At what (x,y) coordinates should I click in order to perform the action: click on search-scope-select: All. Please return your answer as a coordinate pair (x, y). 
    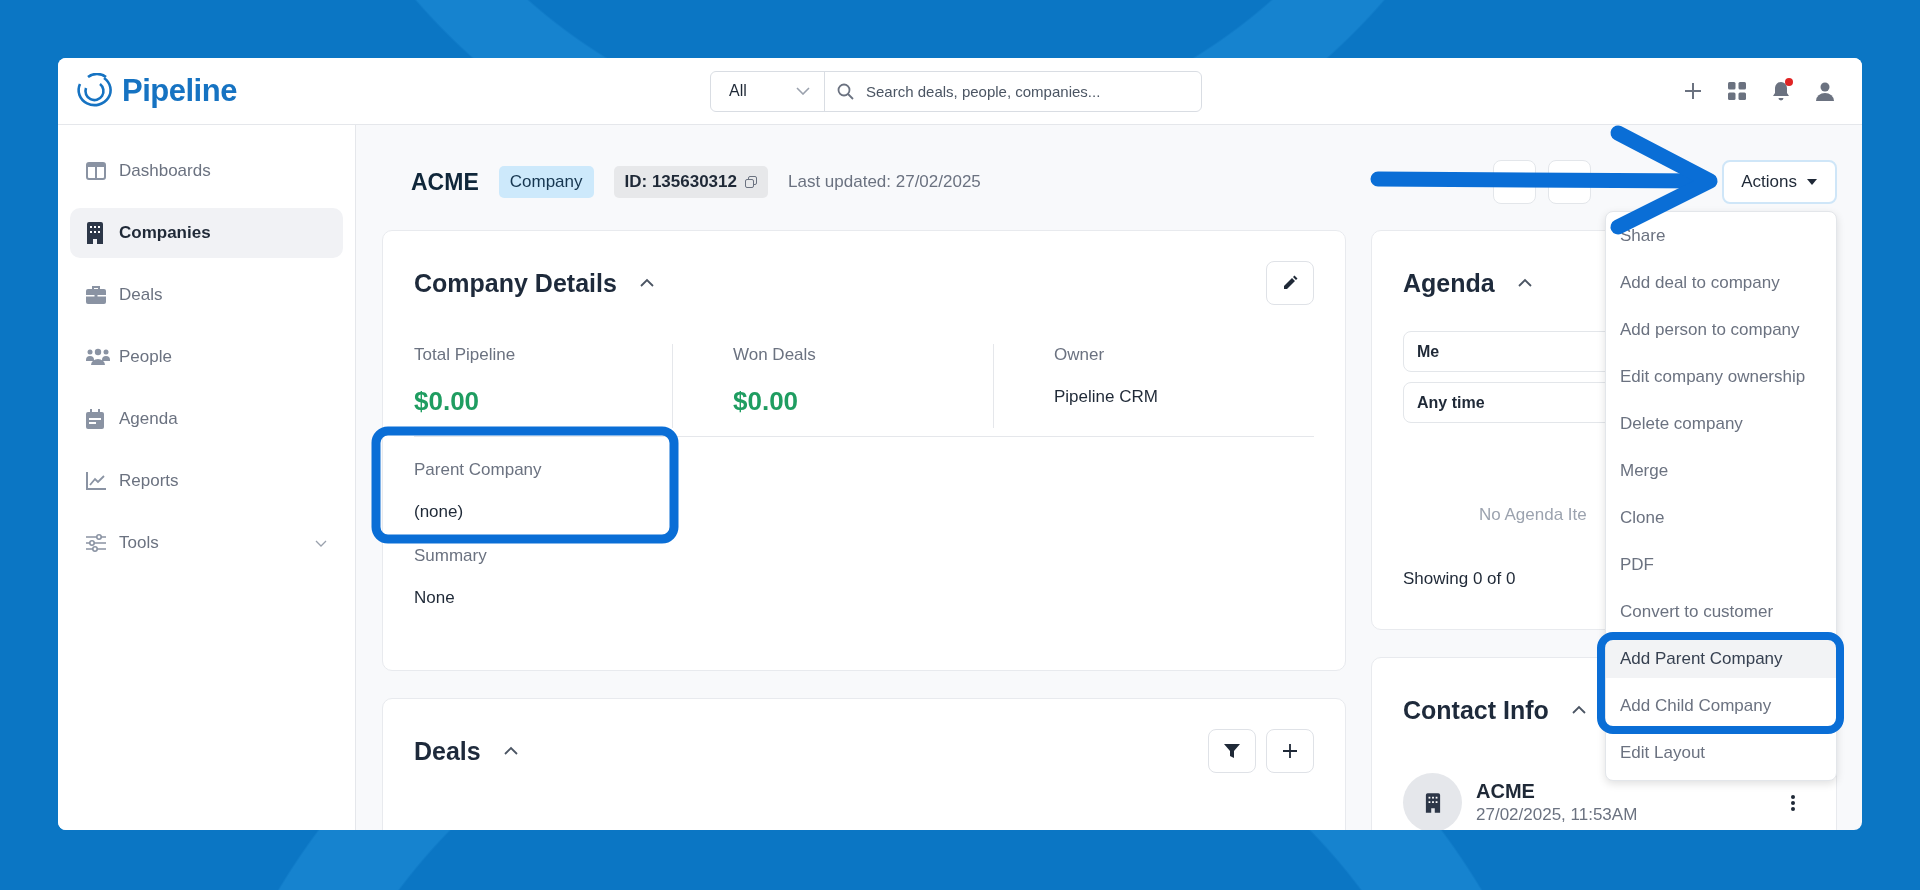
    Looking at the image, I should click on (768, 91).